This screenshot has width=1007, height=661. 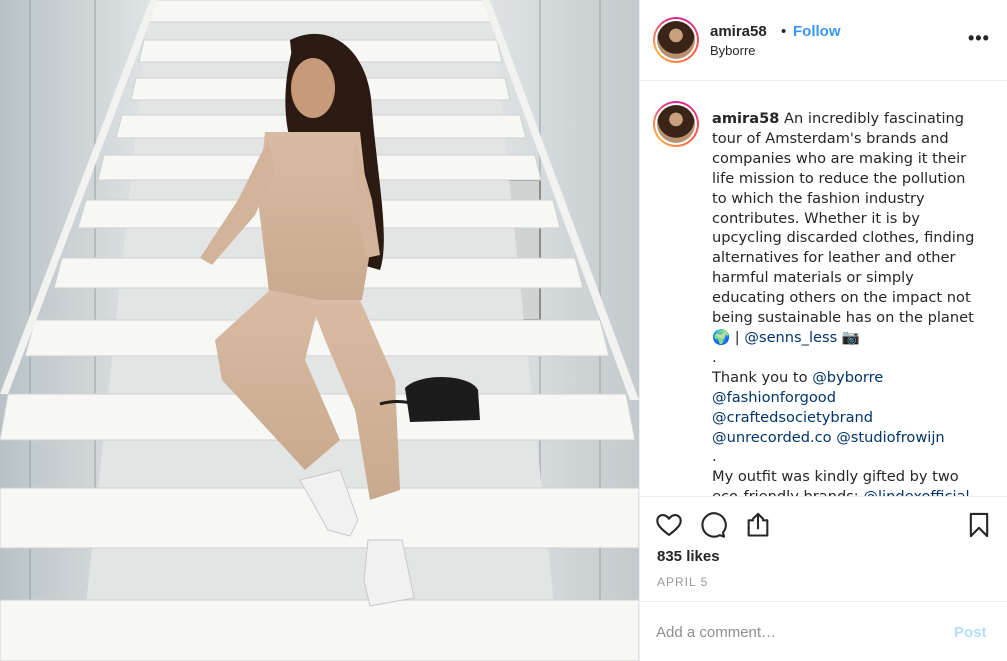 I want to click on post-header: amira58 • Follow Byborre •••, so click(x=823, y=40).